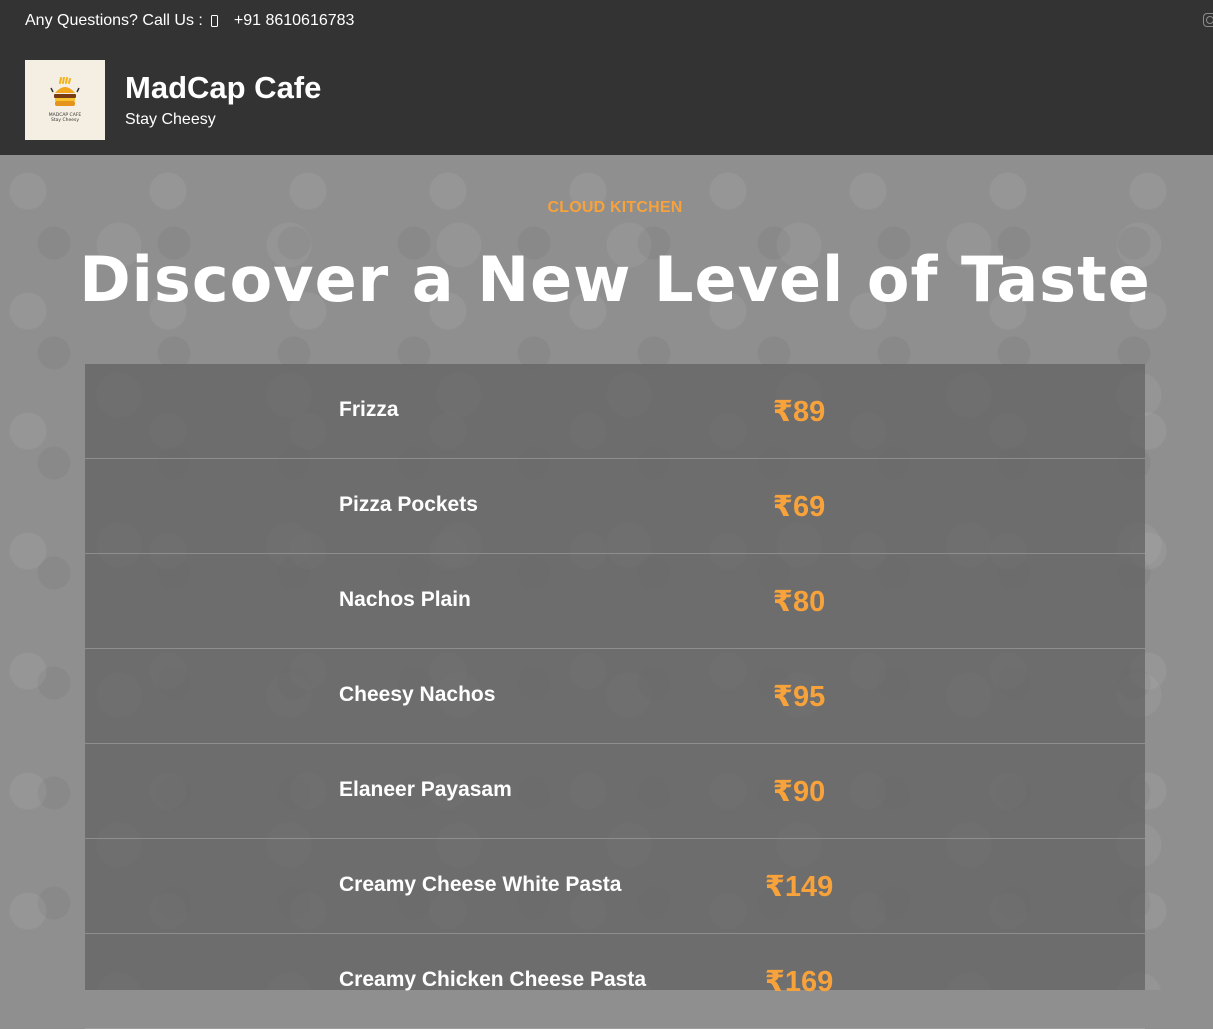  I want to click on menu-item-name: Creamy Cheese White Pasta, so click(480, 884).